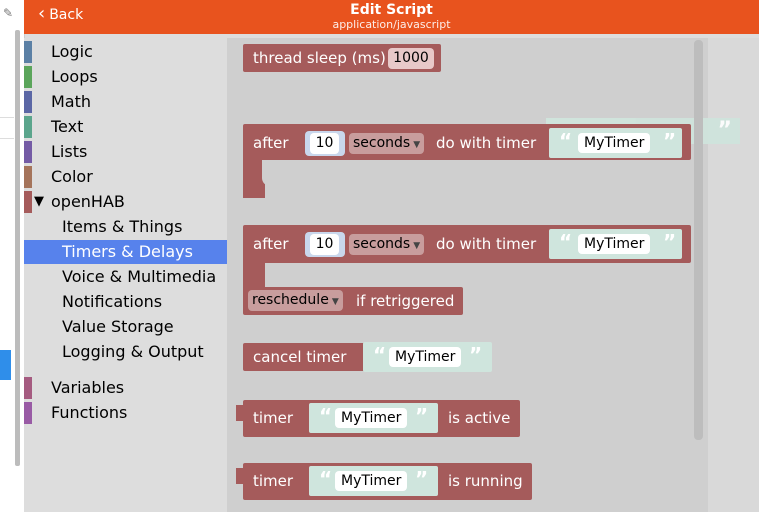  I want to click on category-lists: Lists, so click(125, 152).